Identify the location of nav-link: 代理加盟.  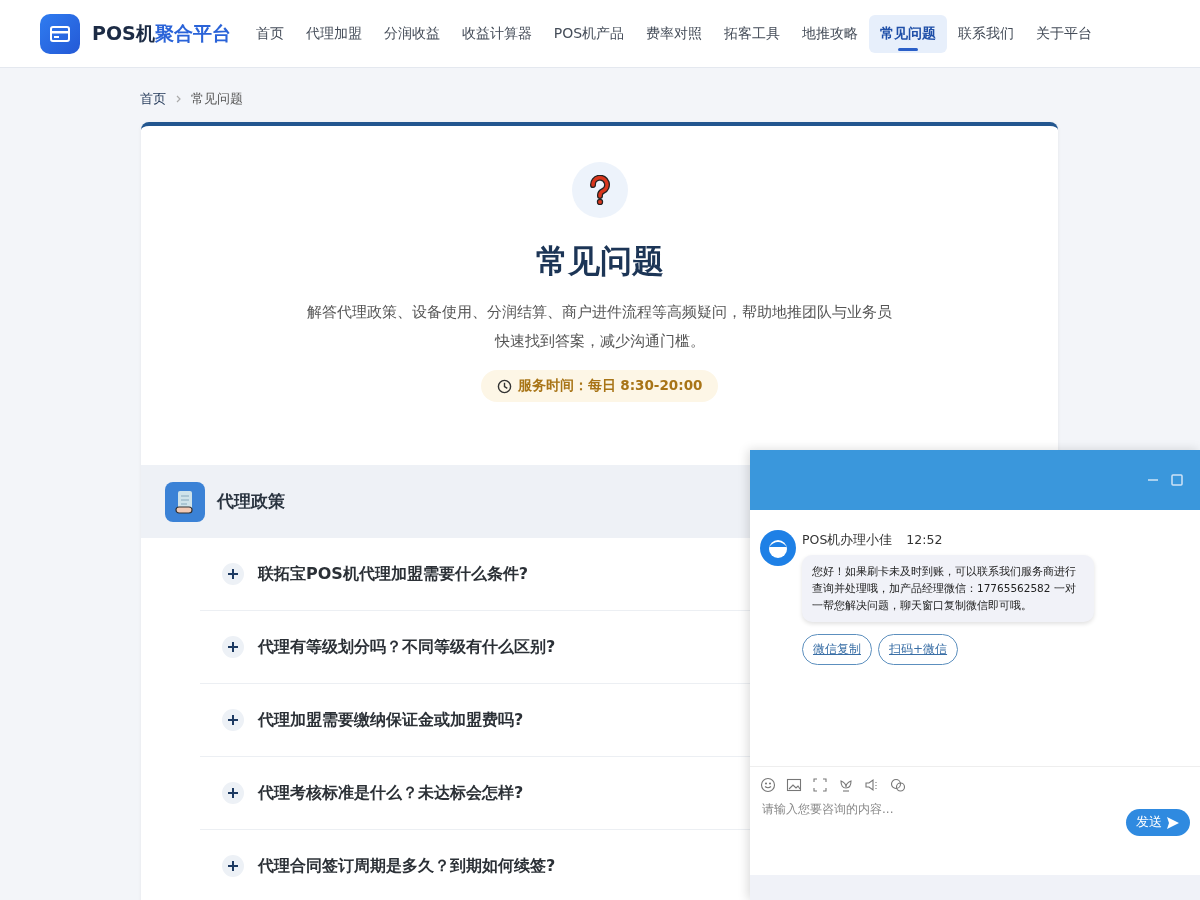
(333, 33).